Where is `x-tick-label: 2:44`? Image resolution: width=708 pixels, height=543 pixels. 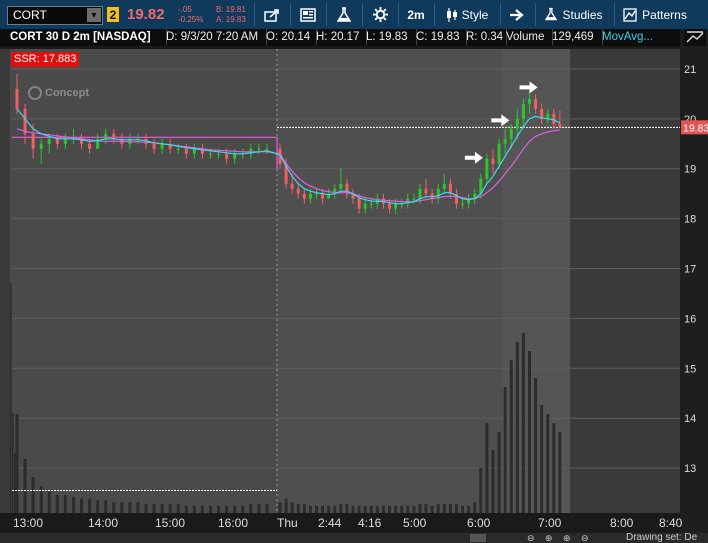 x-tick-label: 2:44 is located at coordinates (330, 523).